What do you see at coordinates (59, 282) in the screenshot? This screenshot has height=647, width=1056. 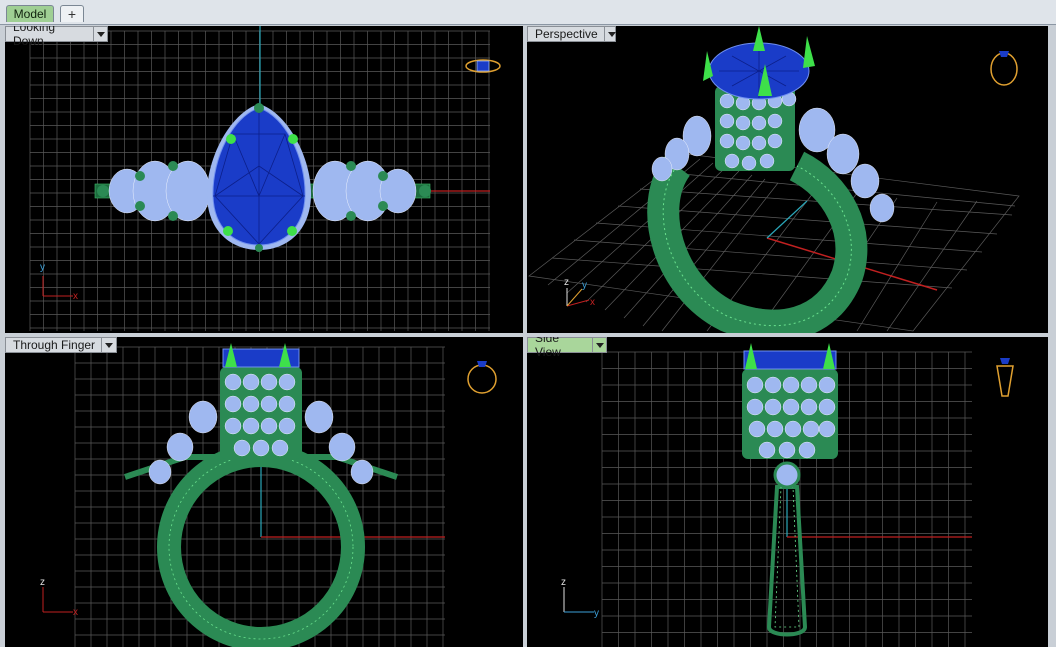 I see `axis-indicator: y x` at bounding box center [59, 282].